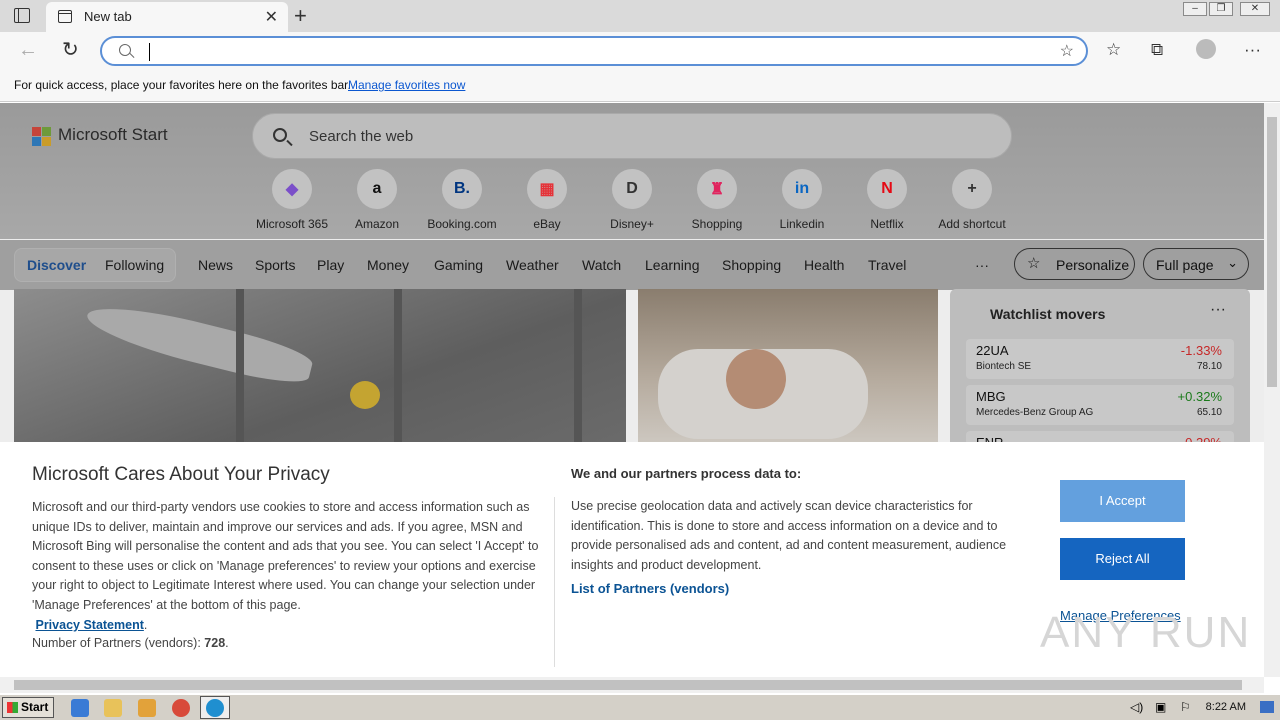 The width and height of the screenshot is (1280, 720). What do you see at coordinates (532, 265) in the screenshot?
I see `tab-weather: Weather` at bounding box center [532, 265].